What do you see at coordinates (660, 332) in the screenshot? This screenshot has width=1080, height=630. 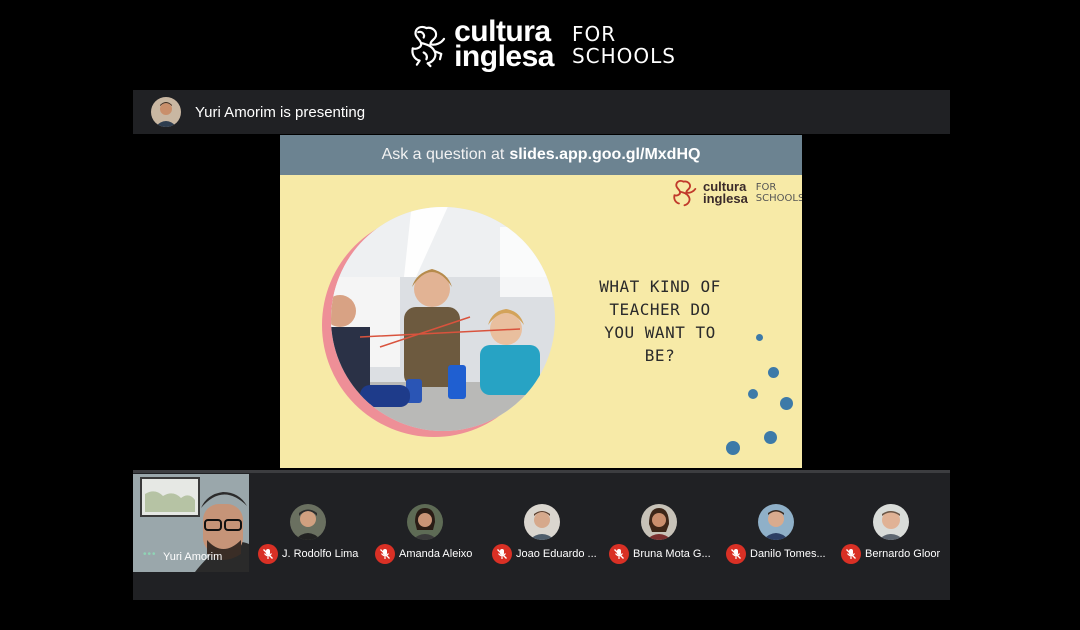 I see `question-line-3: YOU WANT TO` at bounding box center [660, 332].